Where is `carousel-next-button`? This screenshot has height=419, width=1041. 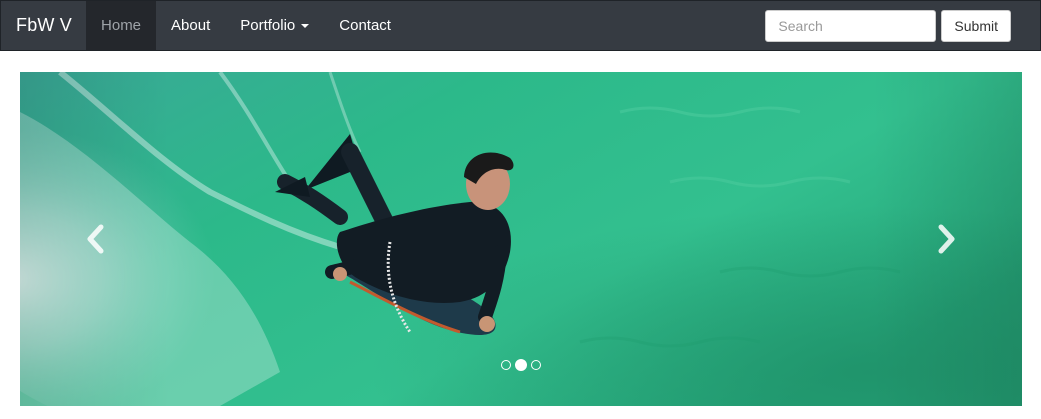 carousel-next-button is located at coordinates (947, 239).